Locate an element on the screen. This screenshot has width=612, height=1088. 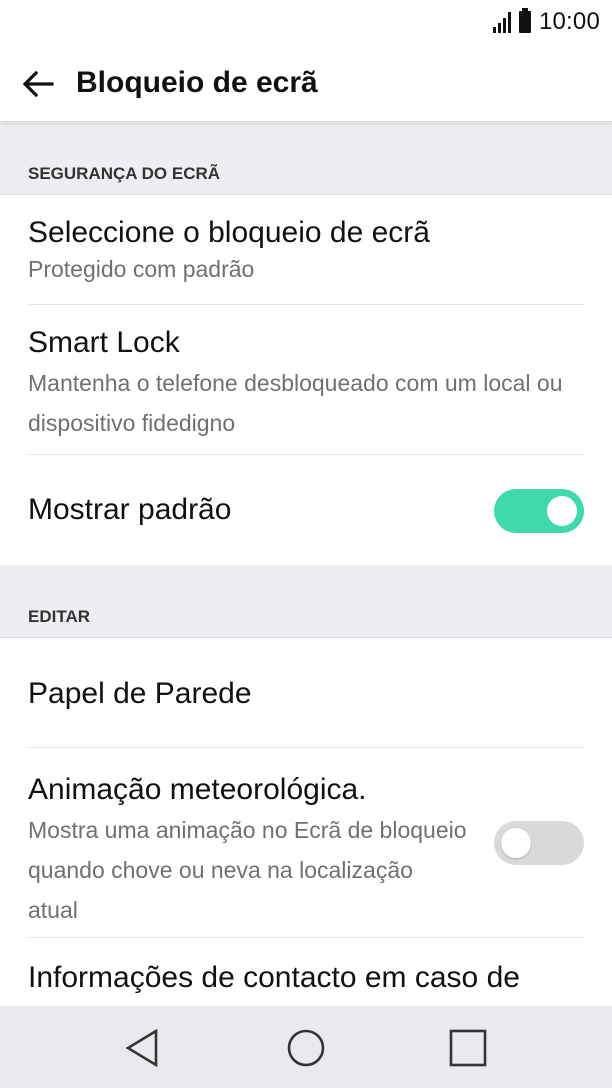
arrow-left-icon is located at coordinates (38, 84).